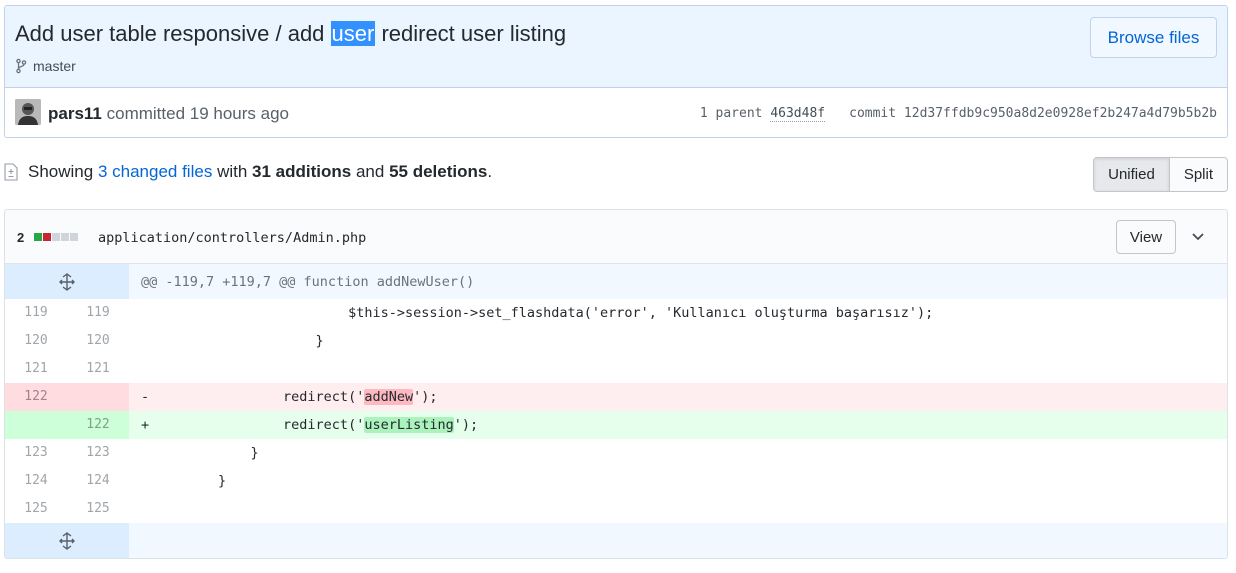 The image size is (1236, 573). What do you see at coordinates (145, 397) in the screenshot?
I see `diff-marker: -` at bounding box center [145, 397].